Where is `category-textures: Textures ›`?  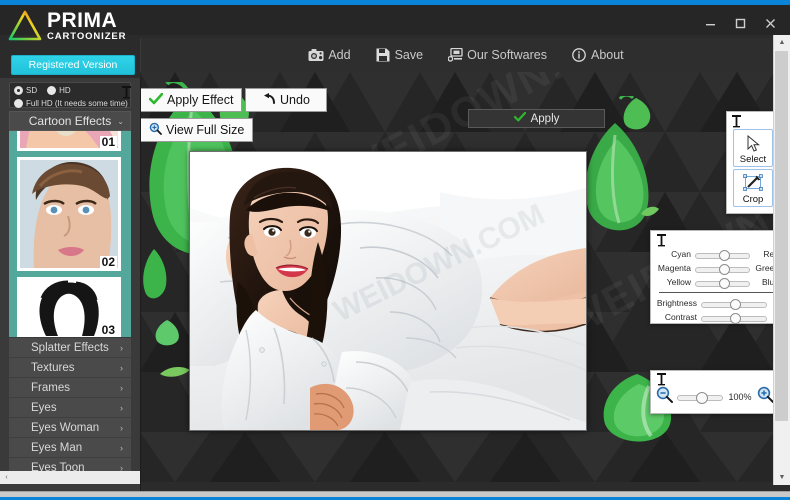
category-textures: Textures › is located at coordinates (70, 368).